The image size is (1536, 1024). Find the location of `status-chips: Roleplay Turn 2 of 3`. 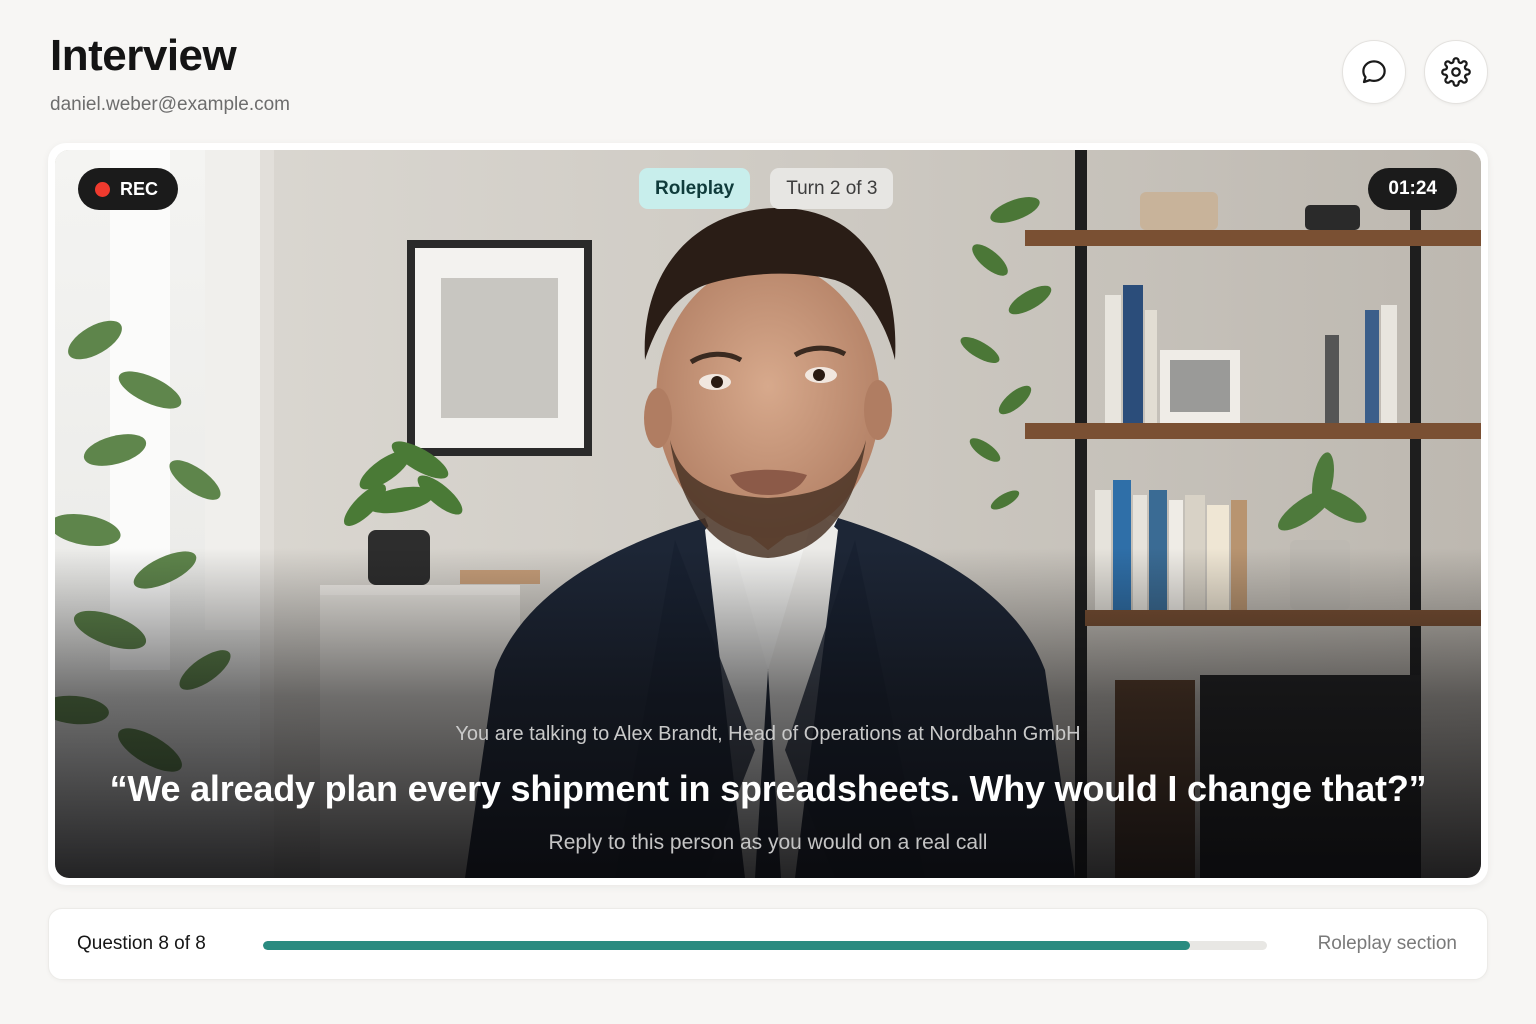

status-chips: Roleplay Turn 2 of 3 is located at coordinates (766, 188).